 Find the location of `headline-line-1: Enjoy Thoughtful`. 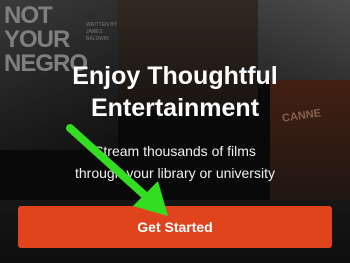

headline-line-1: Enjoy Thoughtful is located at coordinates (175, 76).